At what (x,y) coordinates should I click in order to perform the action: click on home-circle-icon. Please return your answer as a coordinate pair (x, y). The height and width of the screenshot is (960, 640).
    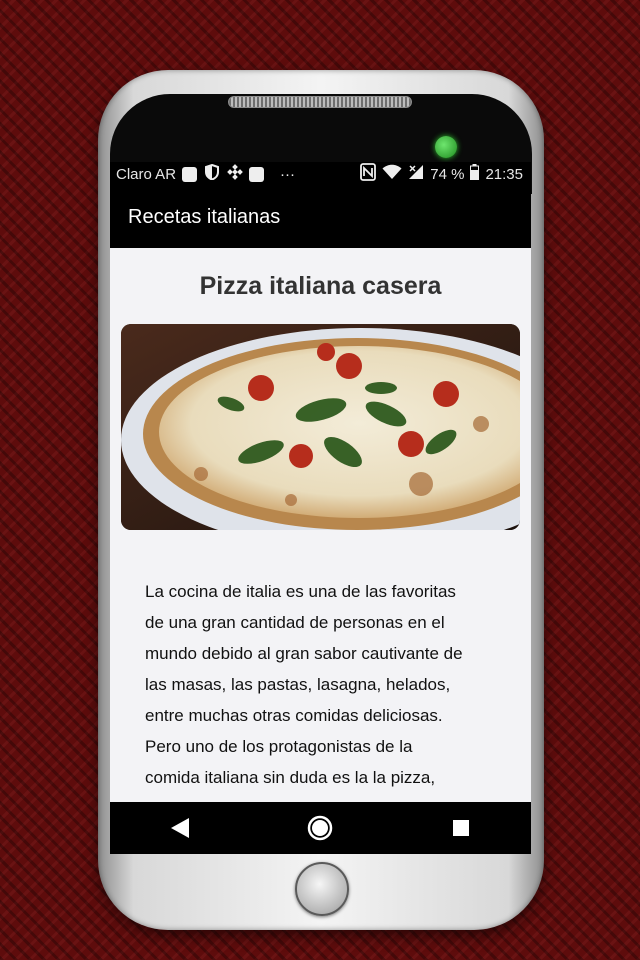
    Looking at the image, I should click on (320, 828).